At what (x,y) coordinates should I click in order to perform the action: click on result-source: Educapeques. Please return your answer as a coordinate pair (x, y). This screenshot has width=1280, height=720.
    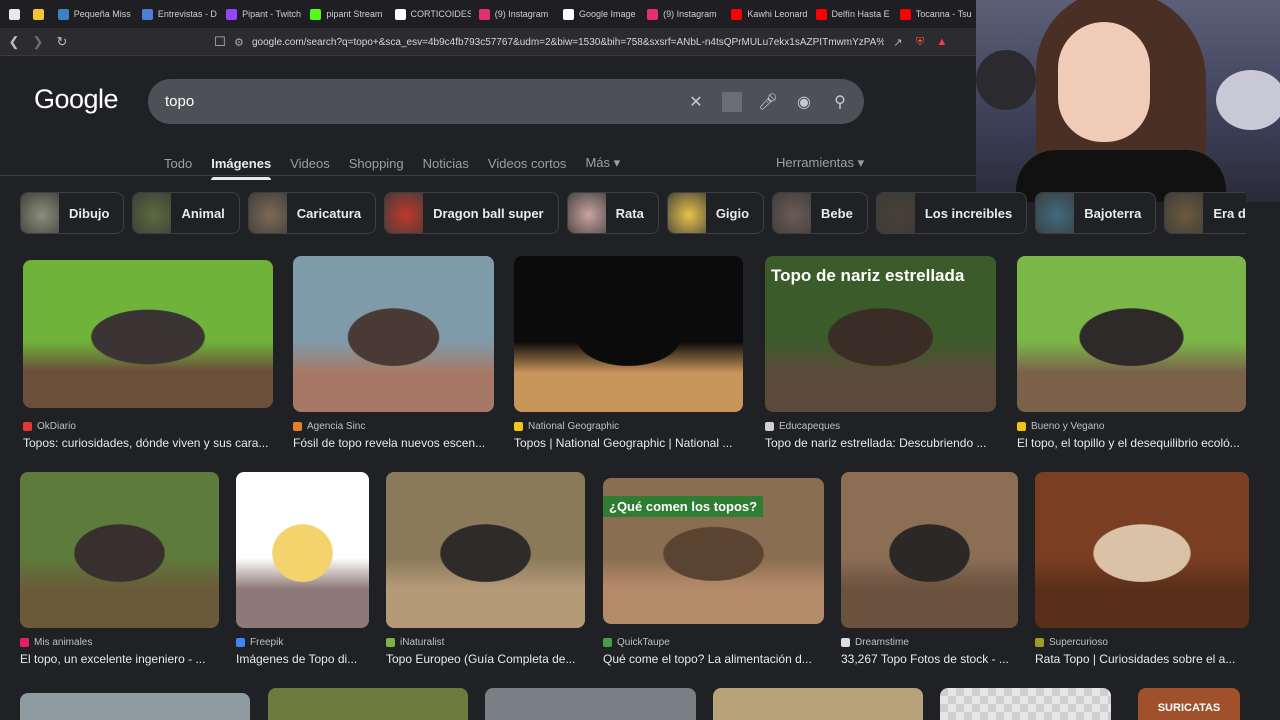
    Looking at the image, I should click on (802, 426).